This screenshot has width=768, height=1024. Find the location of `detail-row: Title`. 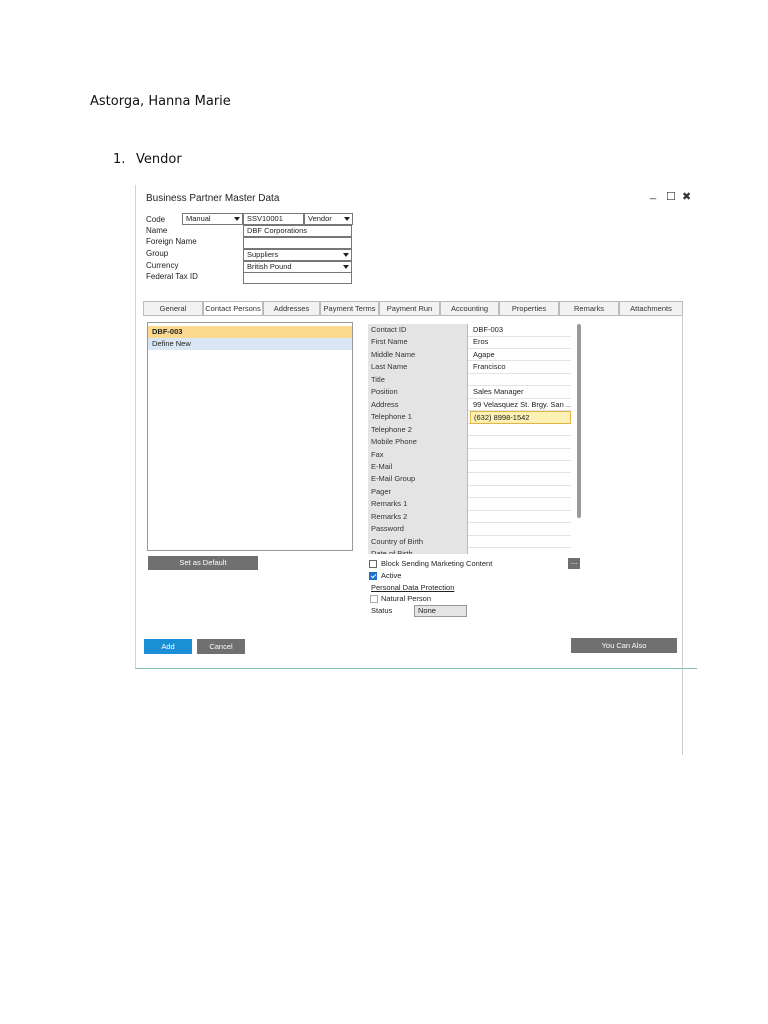

detail-row: Title is located at coordinates (469, 380).